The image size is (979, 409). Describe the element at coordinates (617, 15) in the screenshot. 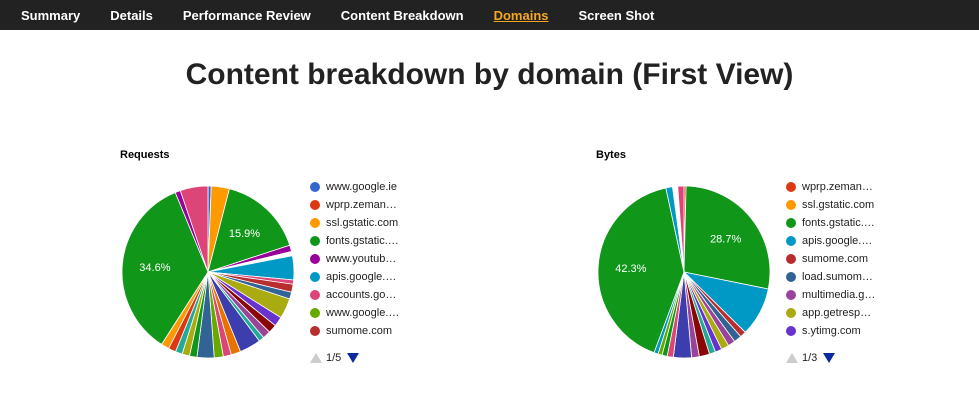

I see `nav-tab-screen-shot: Screen Shot` at that location.